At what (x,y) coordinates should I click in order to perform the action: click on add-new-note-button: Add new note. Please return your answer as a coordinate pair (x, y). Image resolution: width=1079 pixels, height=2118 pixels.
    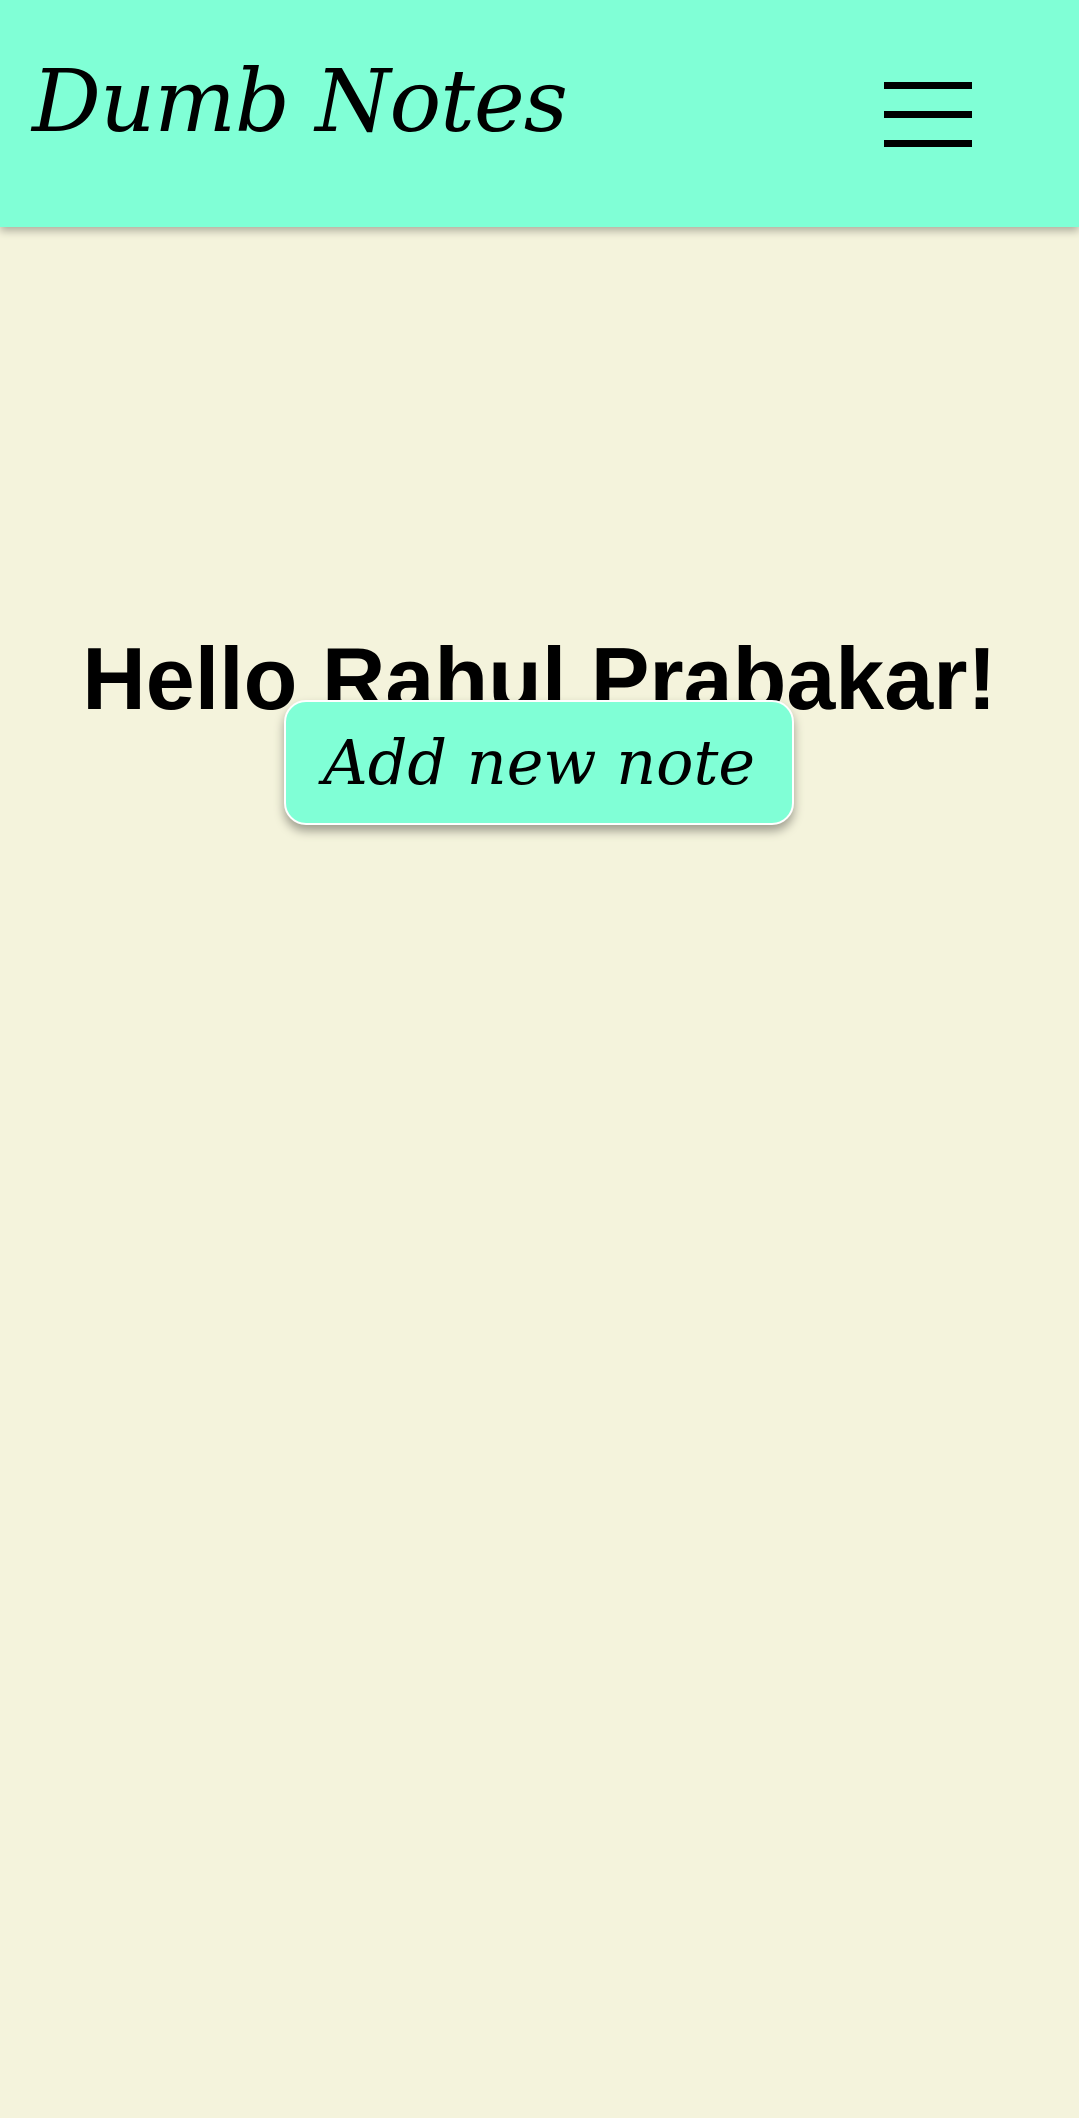
    Looking at the image, I should click on (539, 762).